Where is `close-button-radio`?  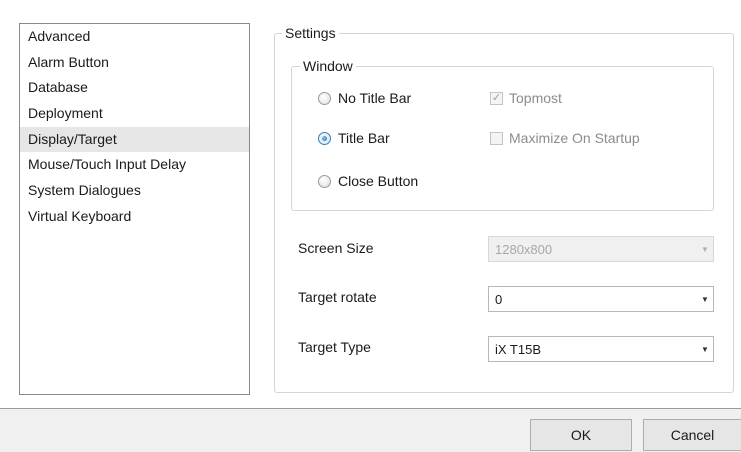
close-button-radio is located at coordinates (324, 181).